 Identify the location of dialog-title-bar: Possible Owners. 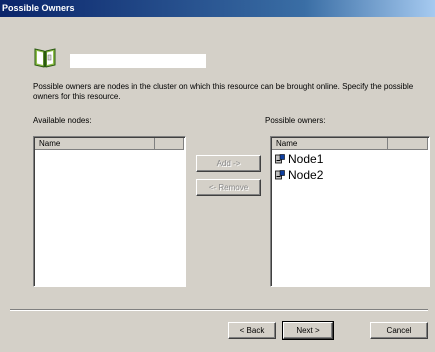
(217, 8).